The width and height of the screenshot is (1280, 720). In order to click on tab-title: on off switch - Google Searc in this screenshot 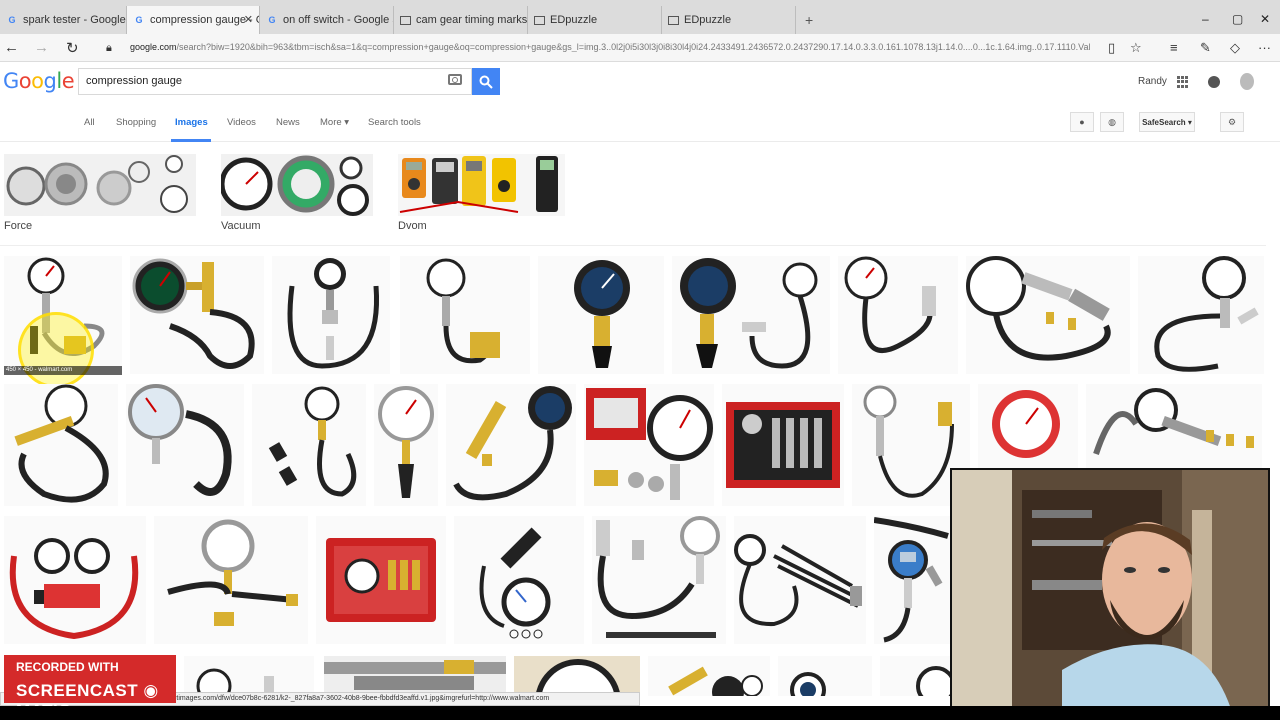, I will do `click(338, 20)`.